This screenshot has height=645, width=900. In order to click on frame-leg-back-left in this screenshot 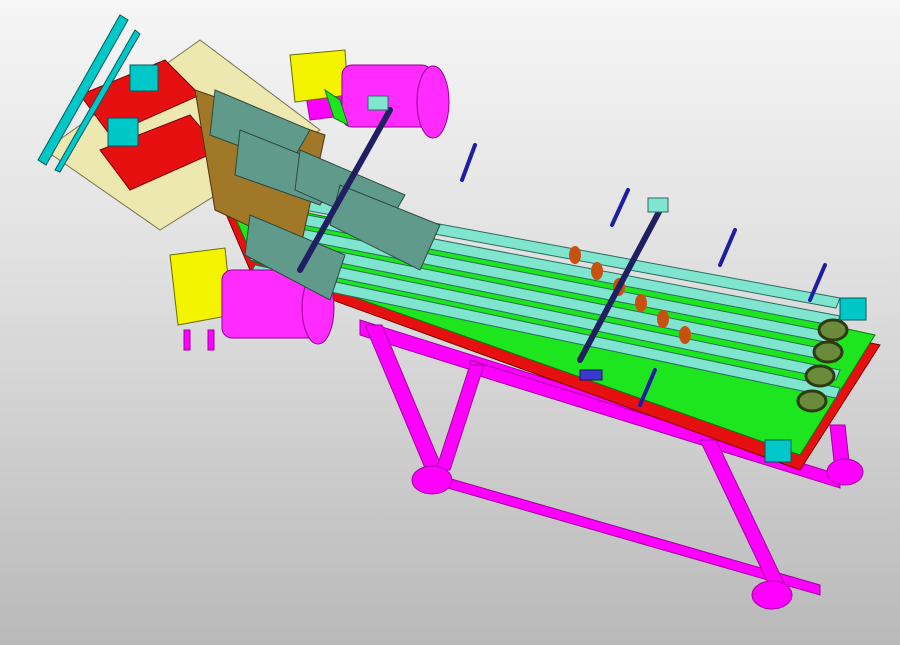, I will do `click(460, 417)`.